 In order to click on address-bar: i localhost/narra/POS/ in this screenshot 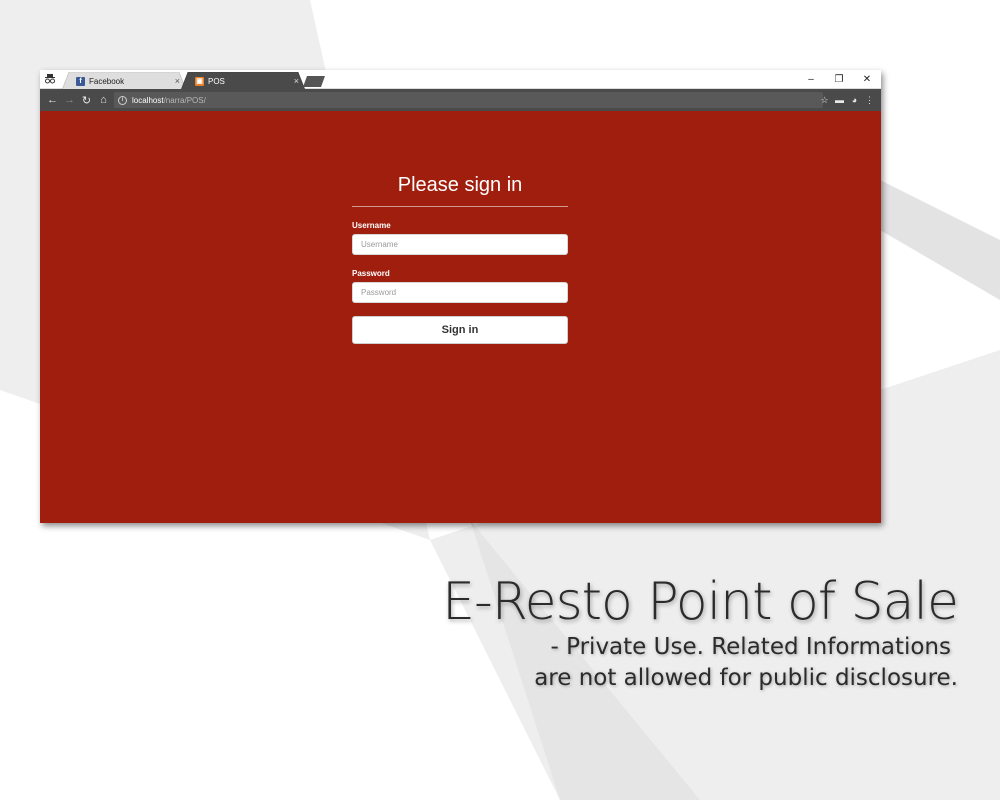, I will do `click(468, 100)`.